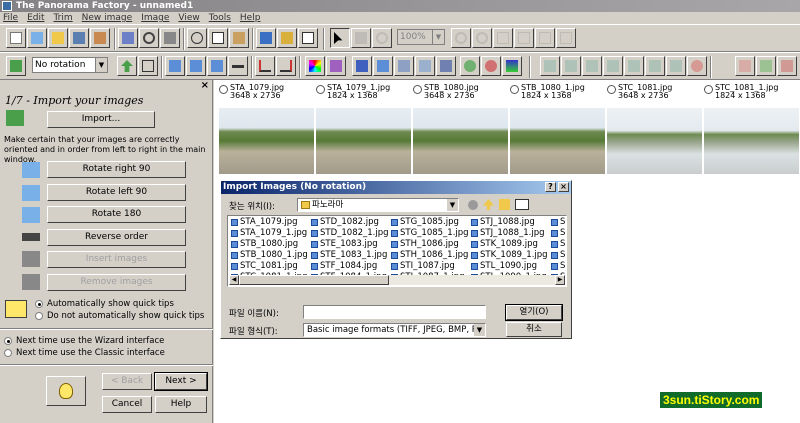 This screenshot has width=800, height=423. I want to click on menu-new-image: New image, so click(107, 18).